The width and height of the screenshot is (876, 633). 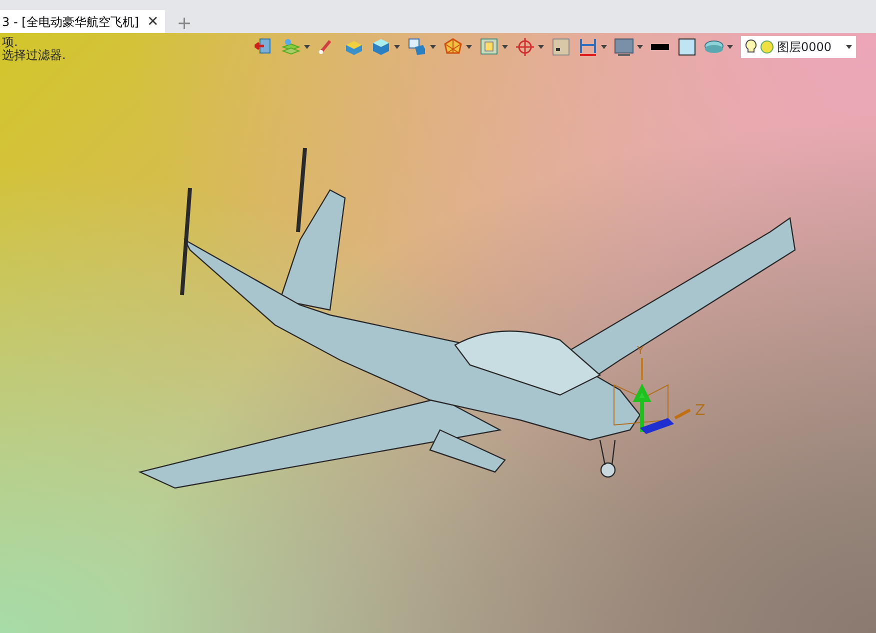 What do you see at coordinates (453, 47) in the screenshot?
I see `polygon-icon` at bounding box center [453, 47].